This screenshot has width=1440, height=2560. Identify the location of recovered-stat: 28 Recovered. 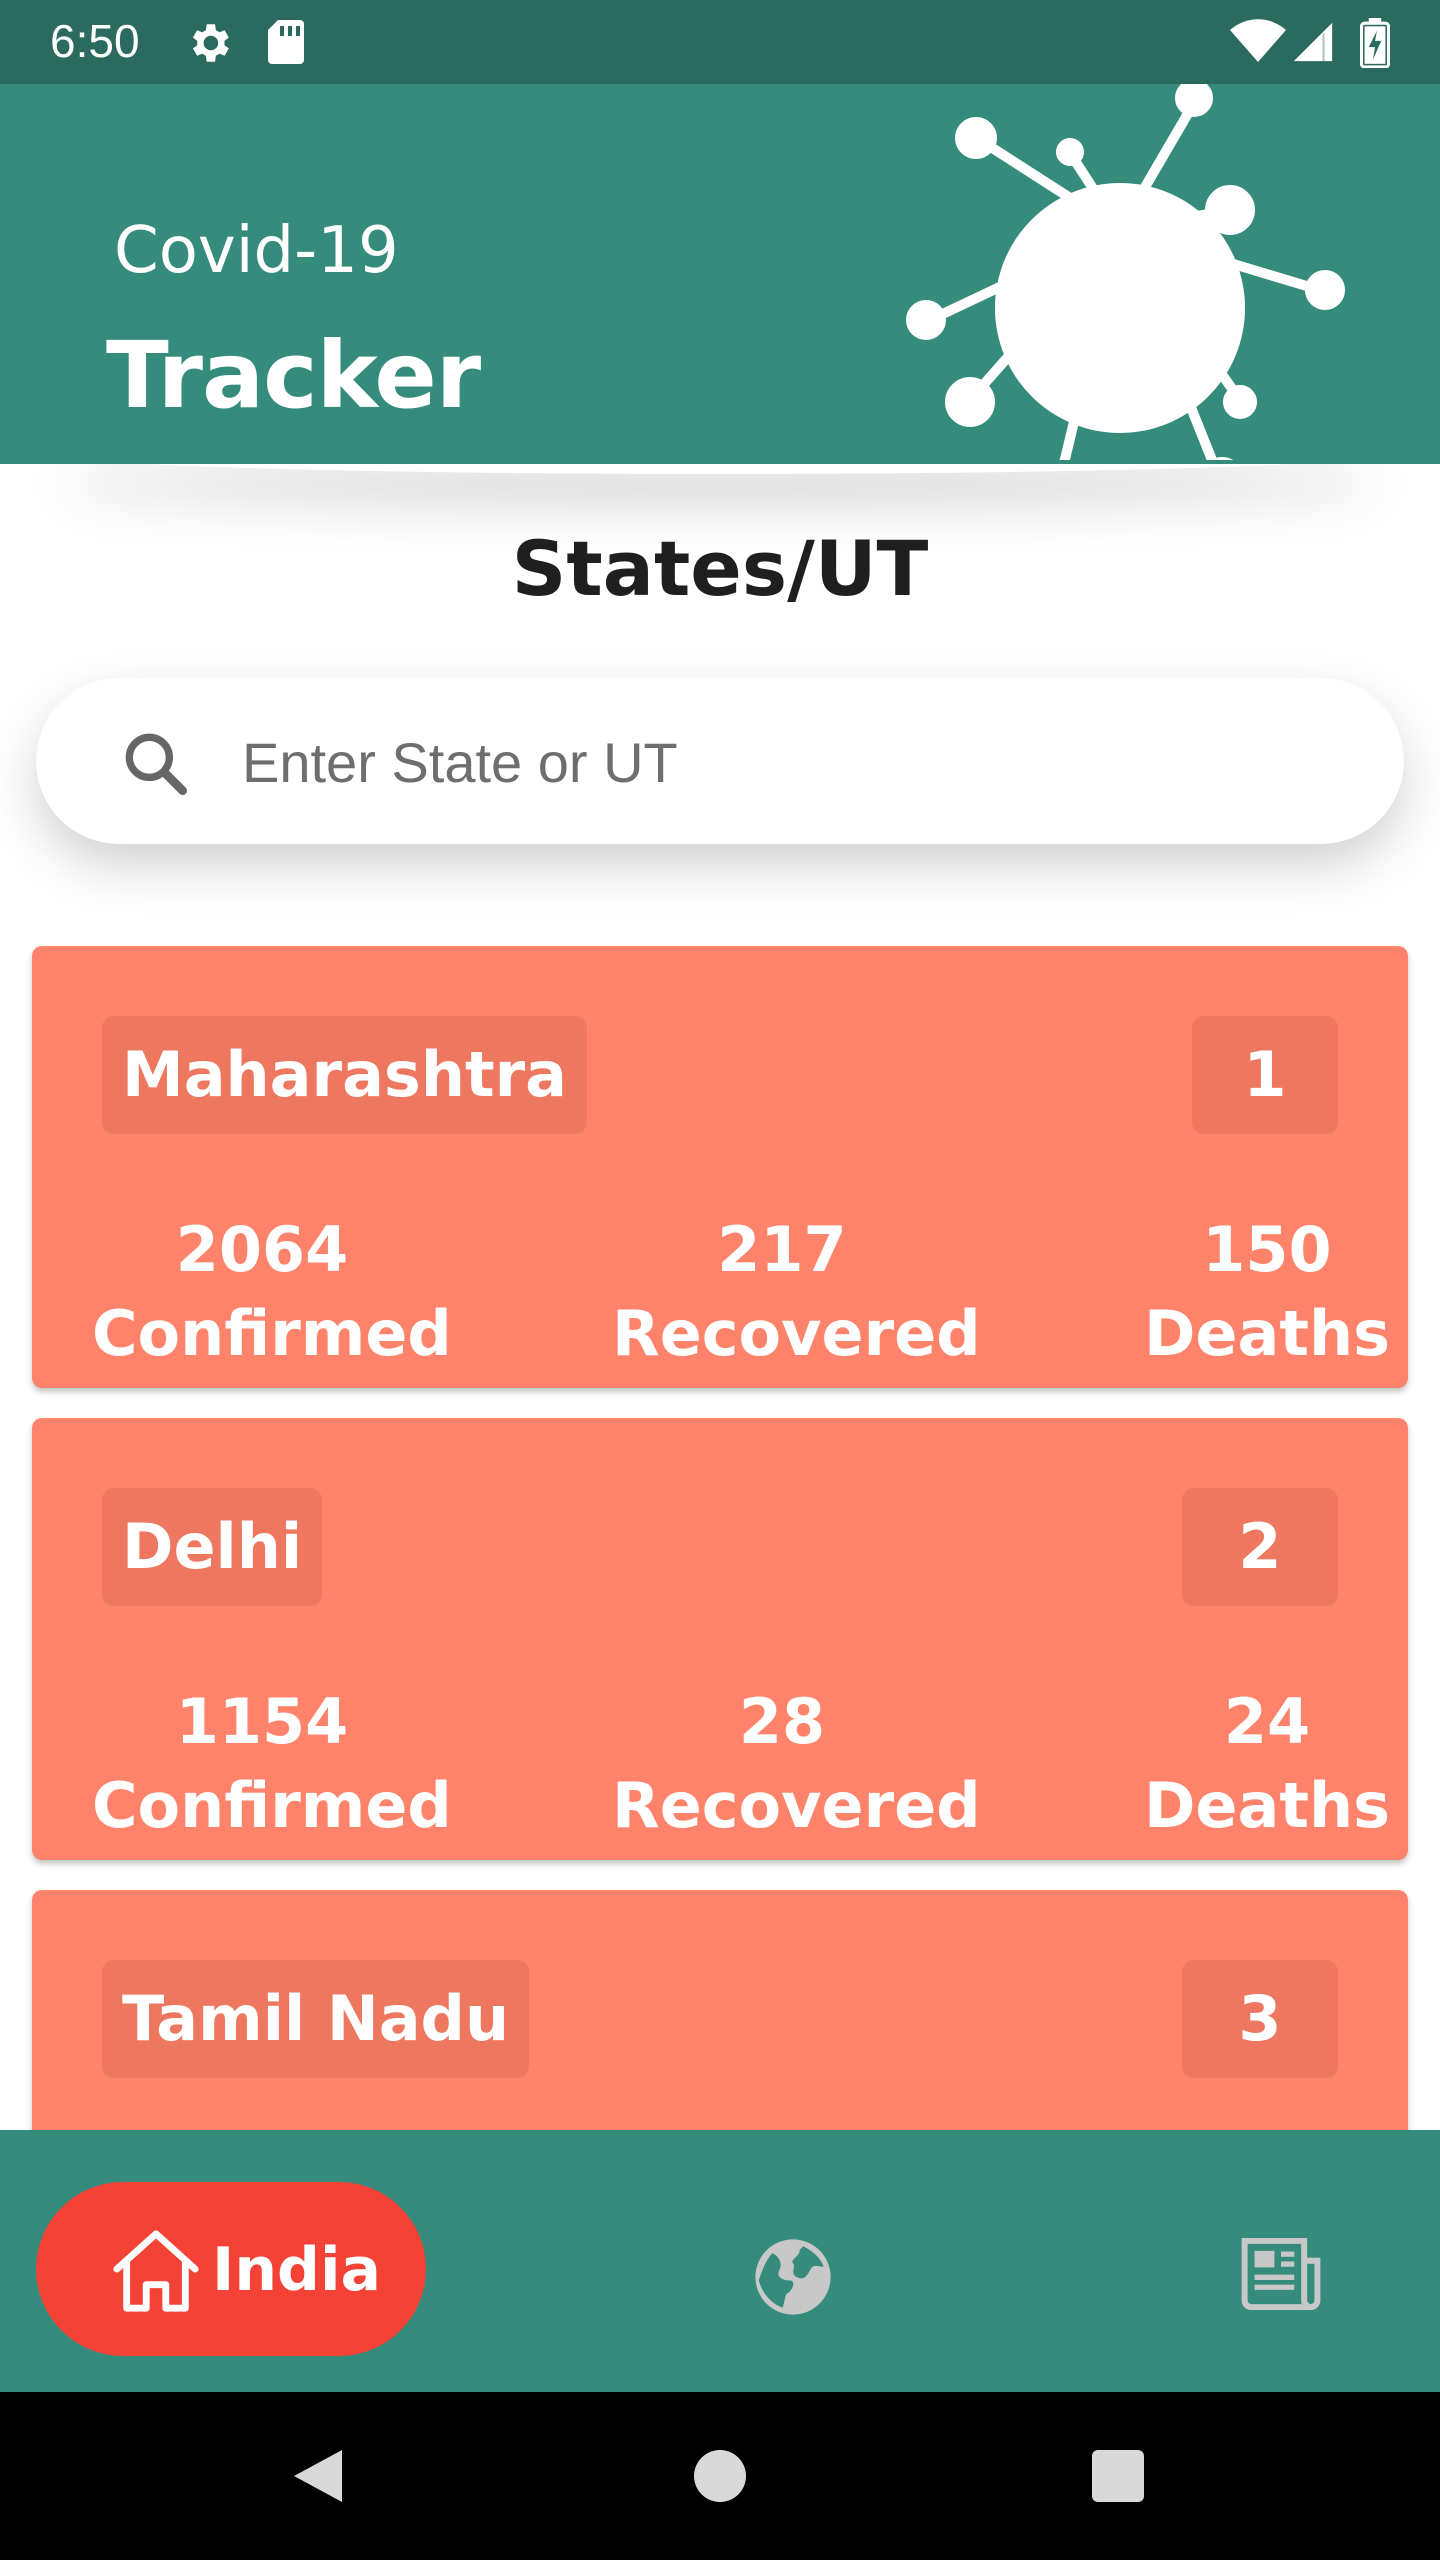
(796, 1764).